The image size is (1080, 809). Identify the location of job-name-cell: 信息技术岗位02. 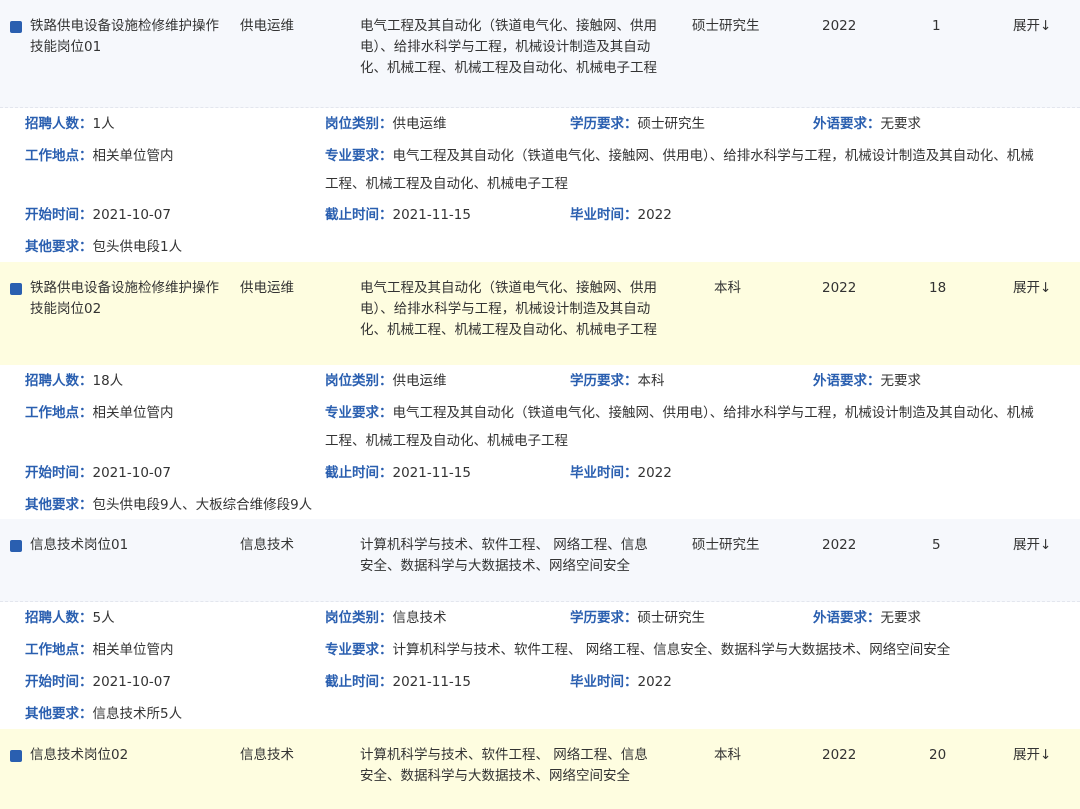
(115, 755).